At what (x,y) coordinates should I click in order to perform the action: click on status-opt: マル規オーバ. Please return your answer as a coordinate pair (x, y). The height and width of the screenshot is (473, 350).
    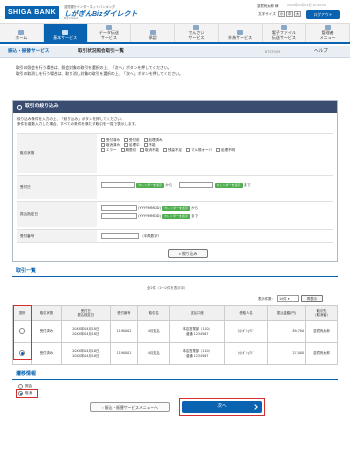
    Looking at the image, I should click on (199, 150).